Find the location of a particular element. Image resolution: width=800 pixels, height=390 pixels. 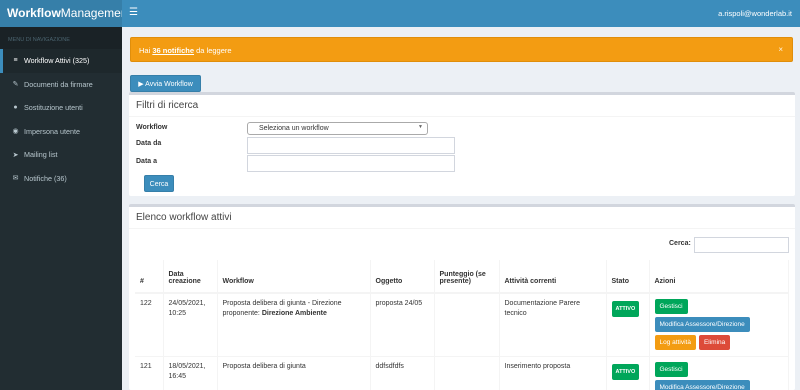

tasks-icon: ≡ is located at coordinates (15, 61).